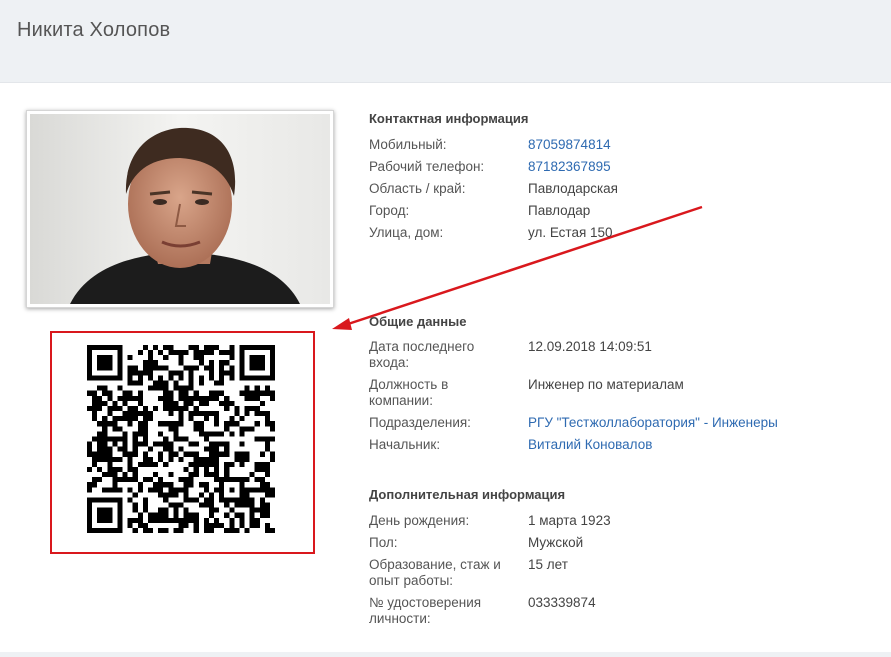 The width and height of the screenshot is (891, 657). I want to click on mobile-phone-link: 87059874814, so click(569, 145).